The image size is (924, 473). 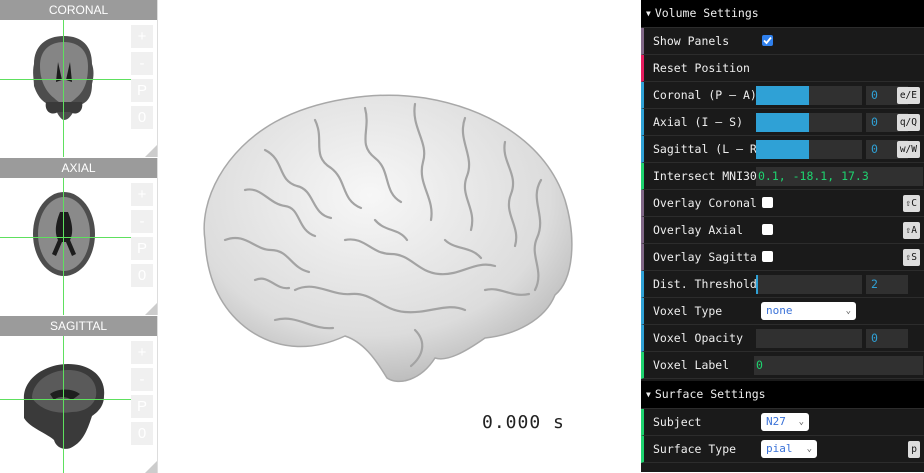 What do you see at coordinates (705, 149) in the screenshot?
I see `sagittal-label: Sagittal (L – R)` at bounding box center [705, 149].